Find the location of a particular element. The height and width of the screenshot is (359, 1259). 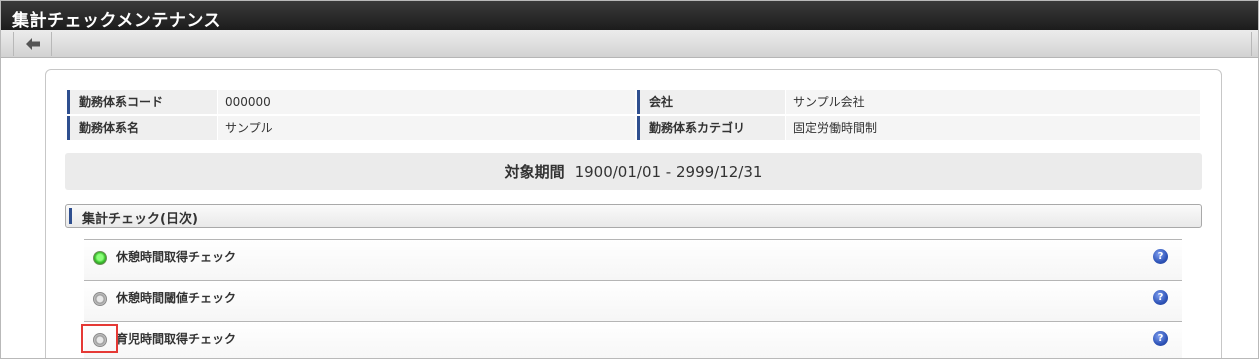

period-label: 対象期間 is located at coordinates (534, 172).